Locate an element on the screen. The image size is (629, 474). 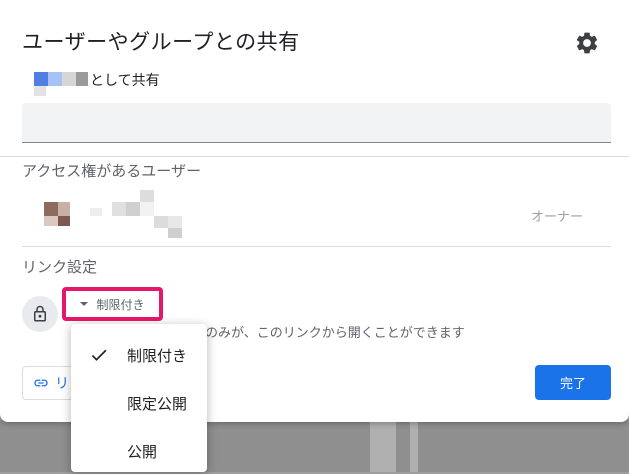
menu-item-label: 制限付き is located at coordinates (157, 355).